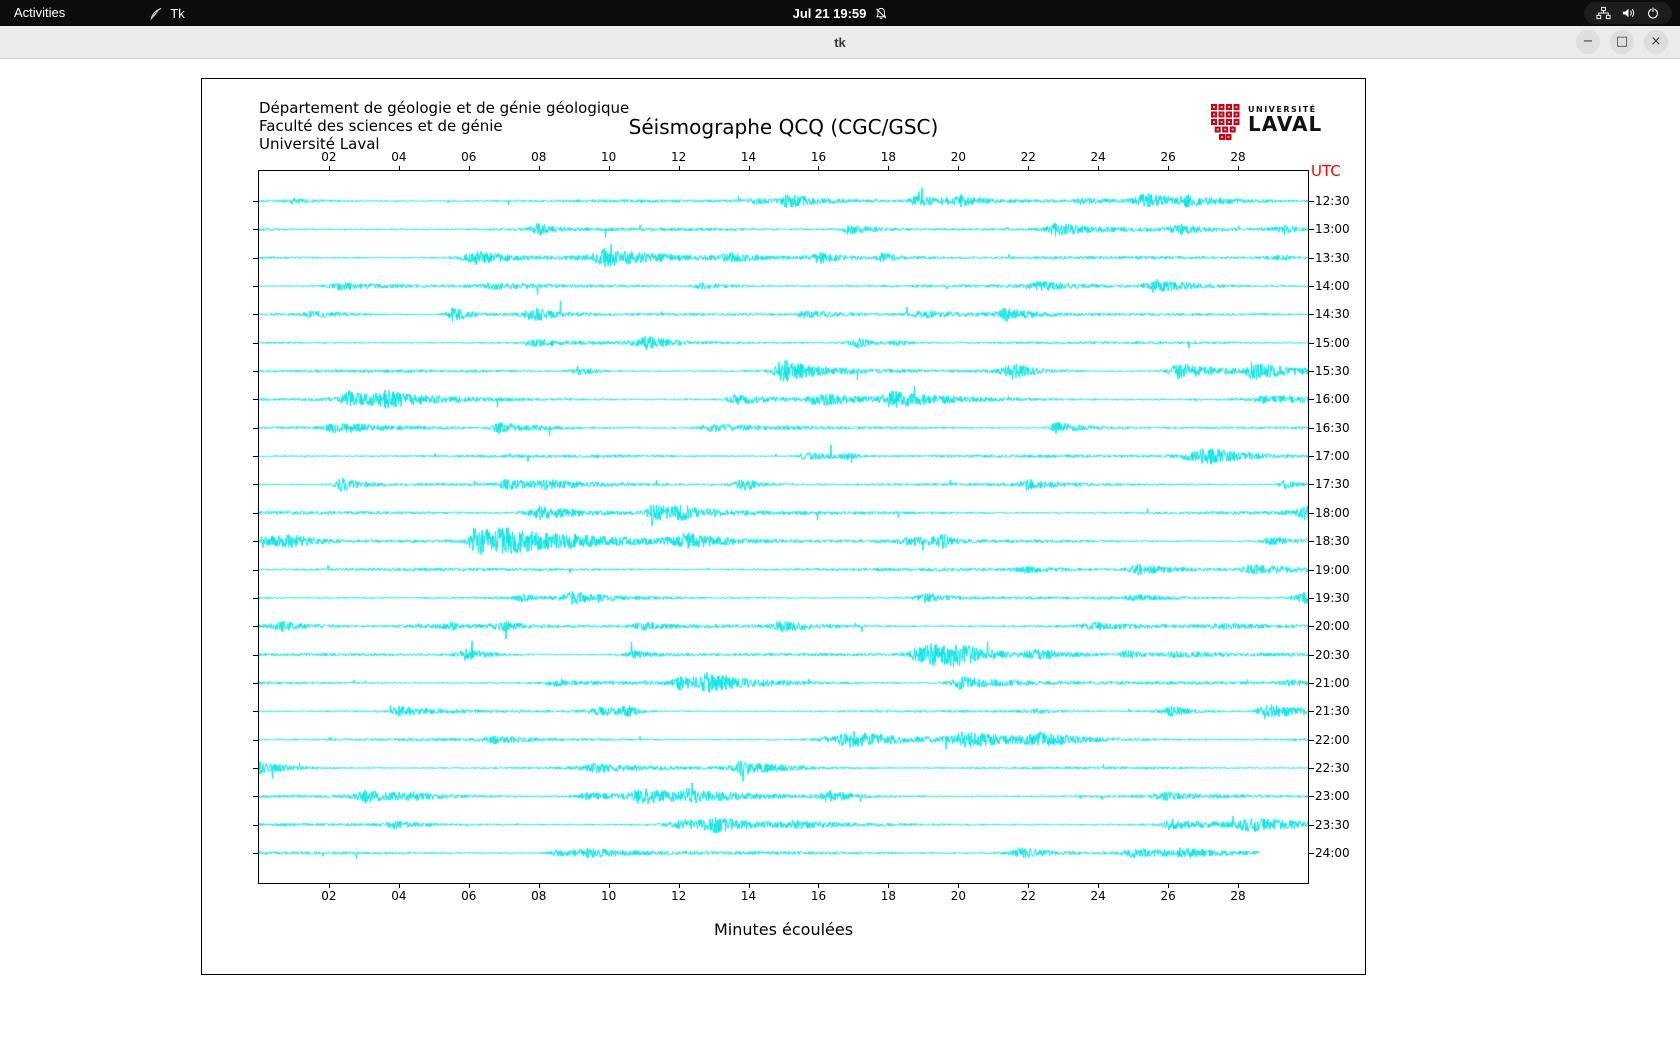 The width and height of the screenshot is (1680, 1050). I want to click on maximize-button: □, so click(1622, 42).